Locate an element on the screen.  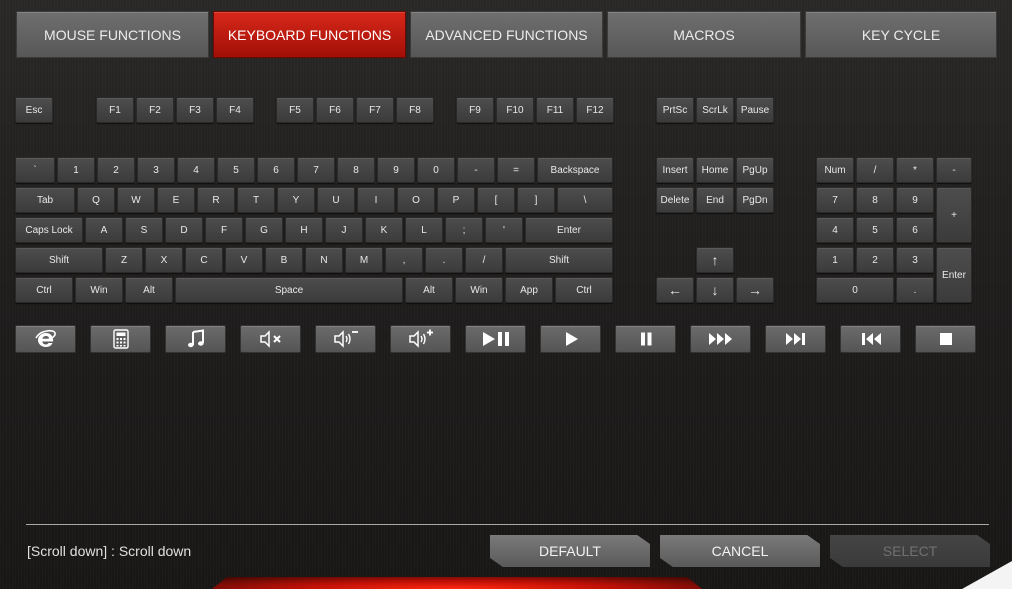
key-f3: F3 is located at coordinates (195, 110).